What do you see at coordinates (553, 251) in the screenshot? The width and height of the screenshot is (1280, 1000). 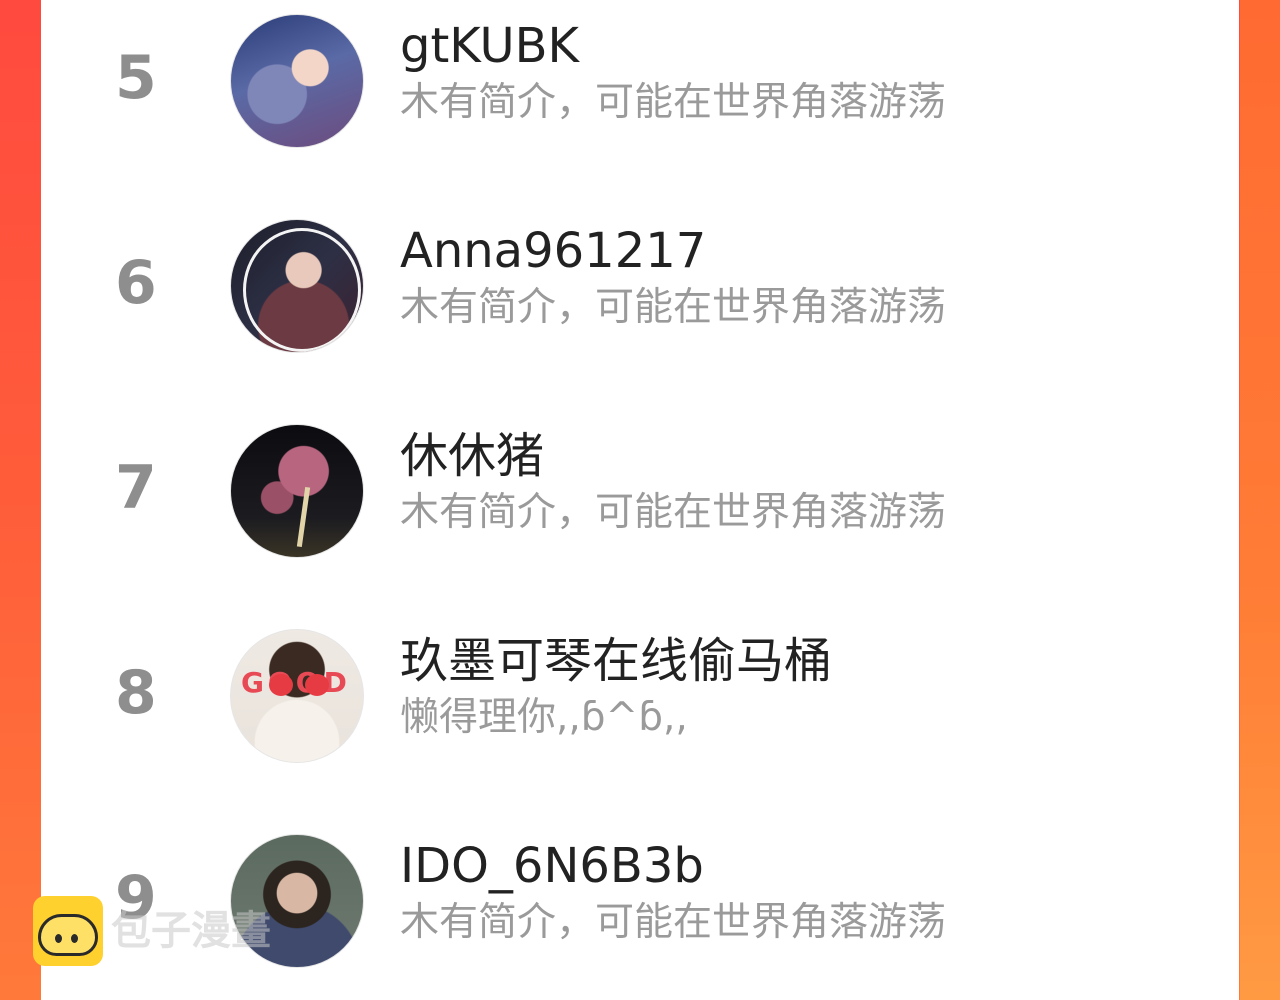 I see `user-name: Anna961217` at bounding box center [553, 251].